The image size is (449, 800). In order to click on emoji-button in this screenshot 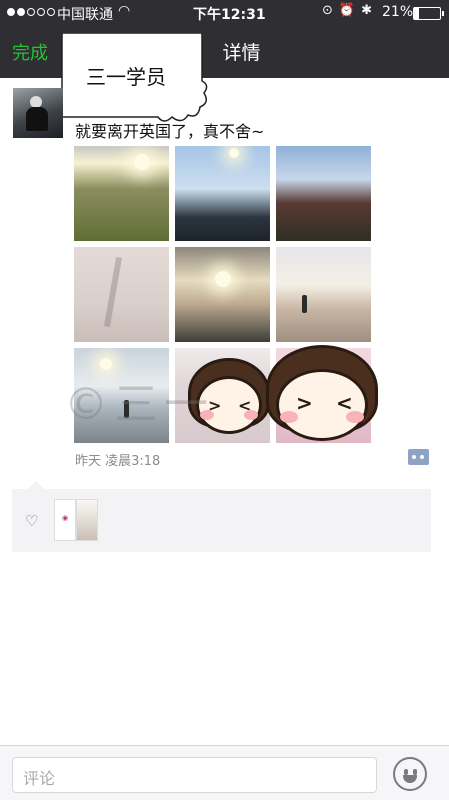, I will do `click(410, 774)`.